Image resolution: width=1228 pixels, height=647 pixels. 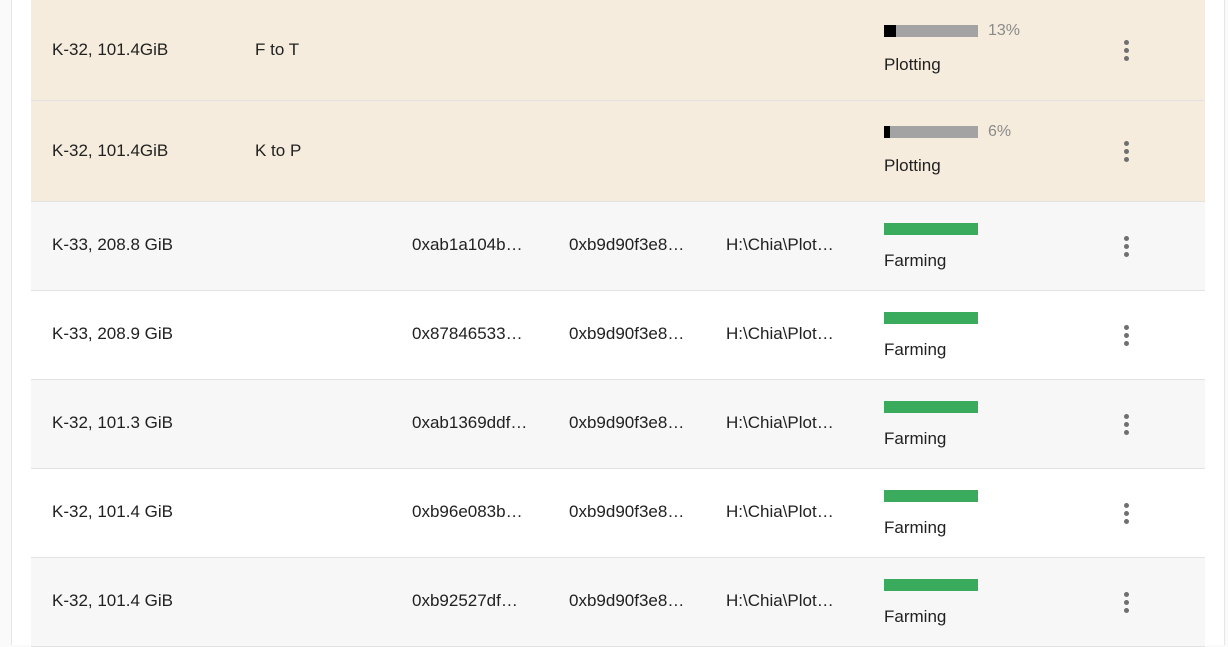 I want to click on plot-size: K-33, 208.8 GiB, so click(x=112, y=244).